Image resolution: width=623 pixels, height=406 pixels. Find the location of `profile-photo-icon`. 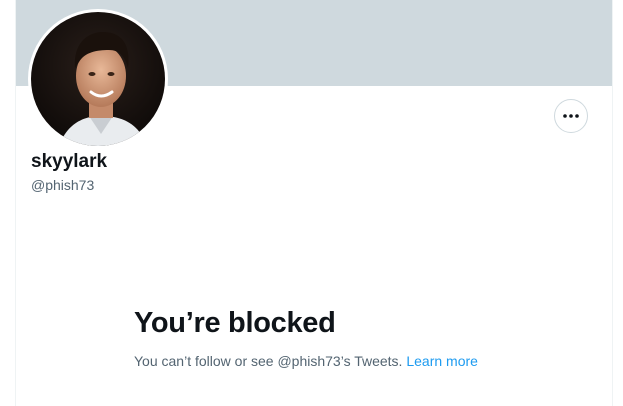

profile-photo-icon is located at coordinates (98, 79).